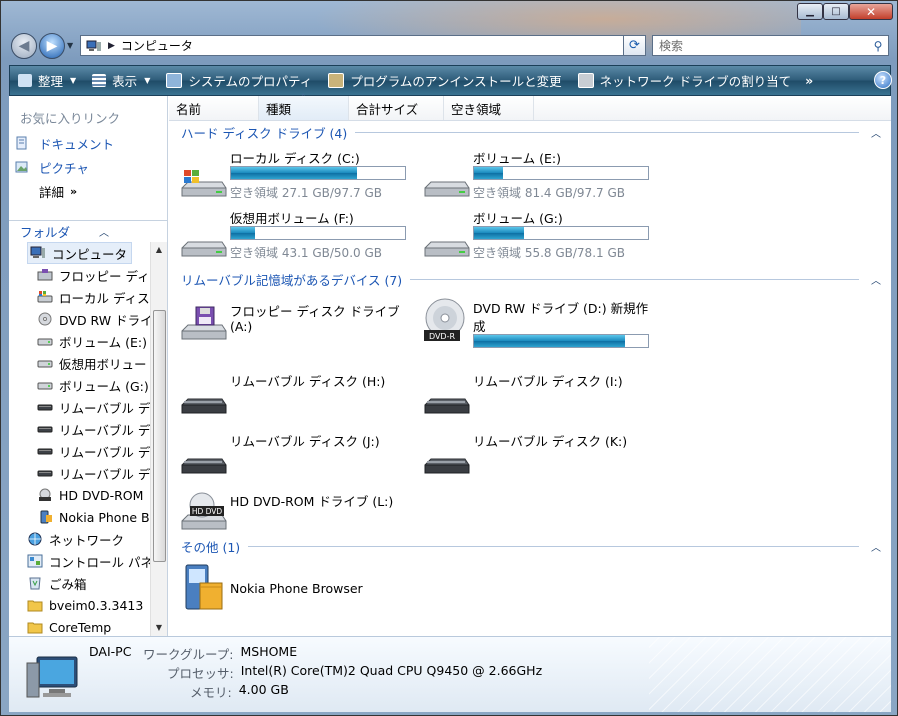 Image resolution: width=898 pixels, height=716 pixels. Describe the element at coordinates (241, 326) in the screenshot. I see `drive-name-line2: (A:)` at that location.